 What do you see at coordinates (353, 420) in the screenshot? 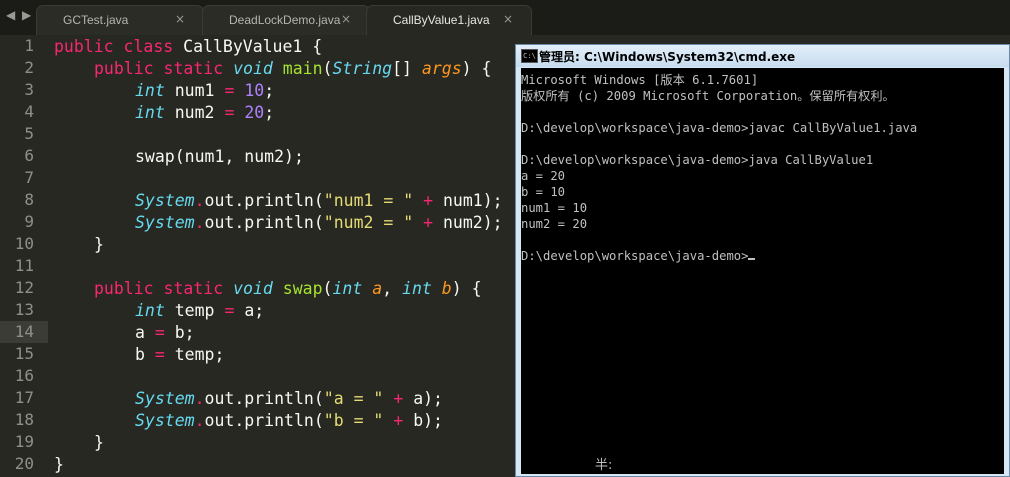
I see `string: "b = "` at bounding box center [353, 420].